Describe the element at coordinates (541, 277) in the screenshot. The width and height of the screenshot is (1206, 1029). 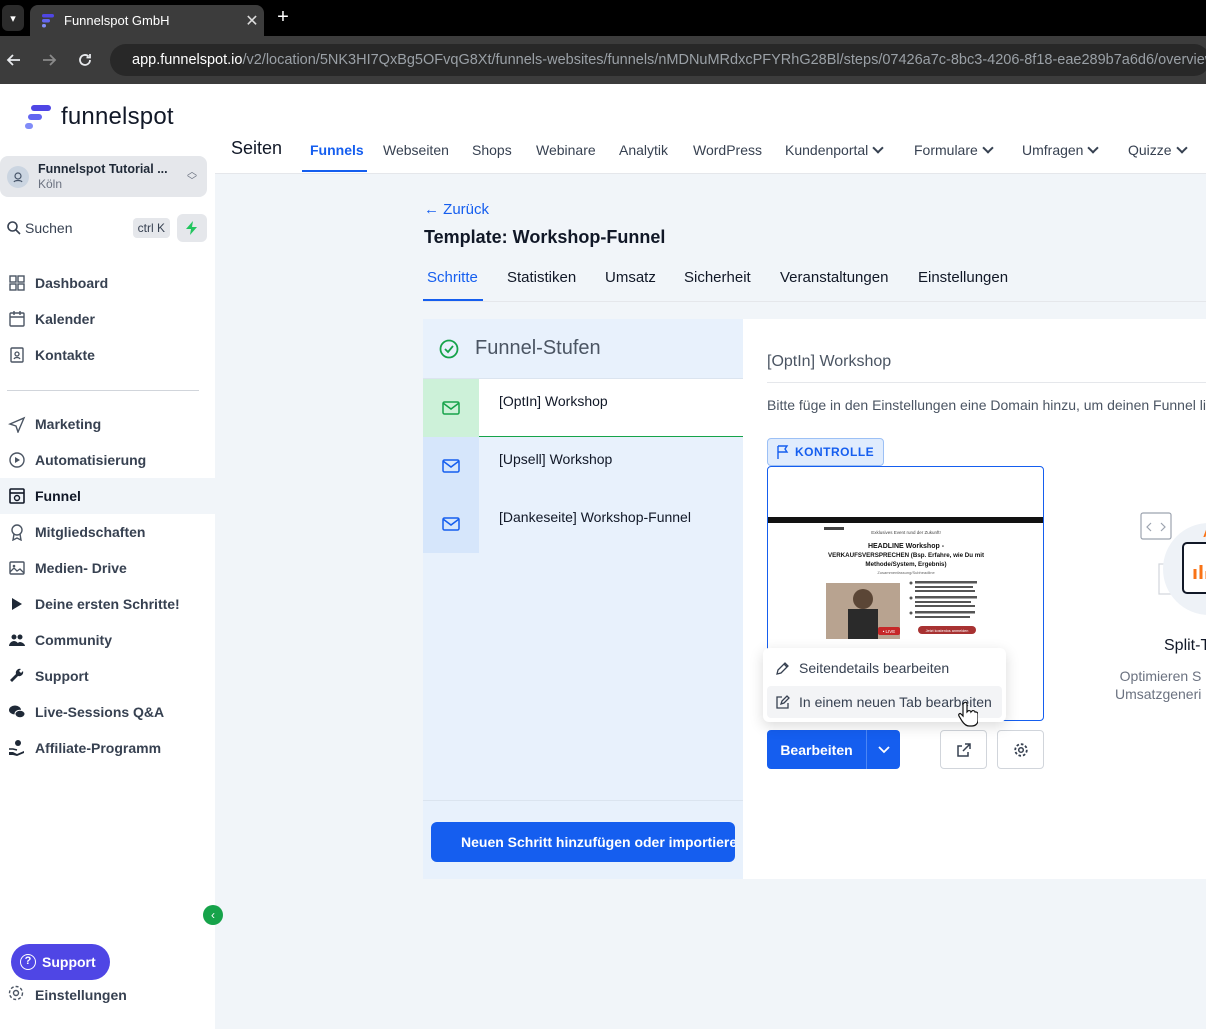
I see `subtab-statistiken: Statistiken` at that location.